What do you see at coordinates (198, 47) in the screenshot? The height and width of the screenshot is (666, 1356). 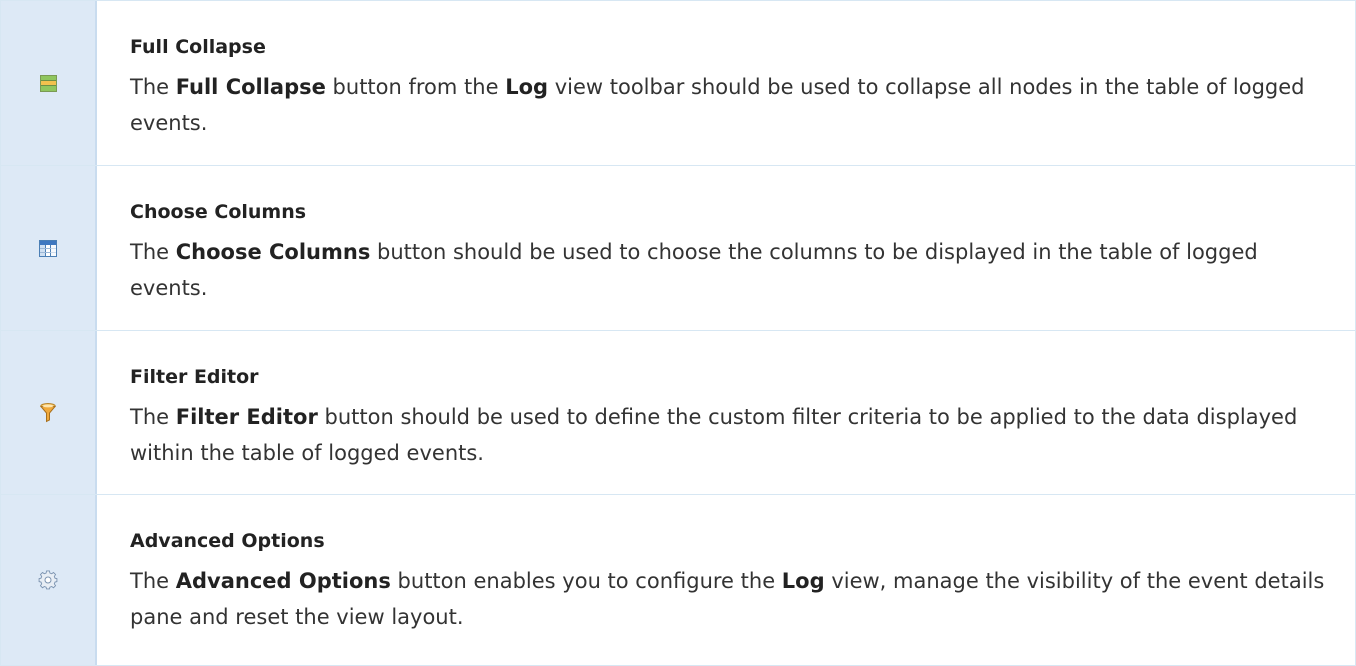 I see `row-title: Full Collapse` at bounding box center [198, 47].